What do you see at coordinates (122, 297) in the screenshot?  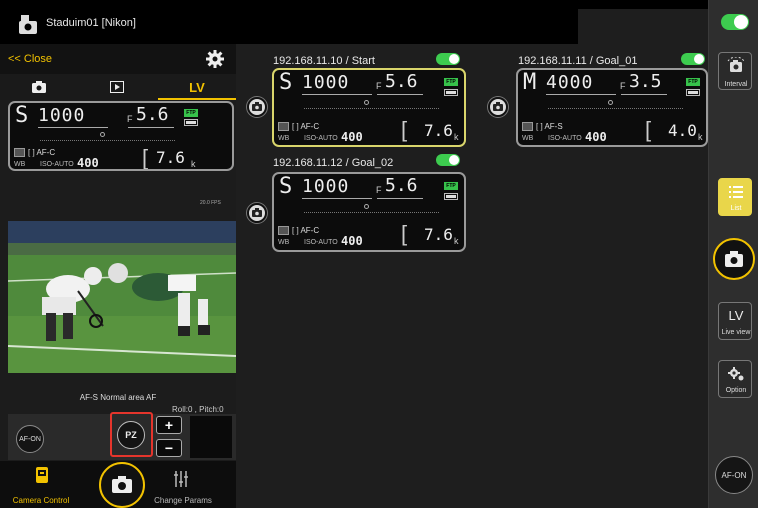 I see `live-view-image` at bounding box center [122, 297].